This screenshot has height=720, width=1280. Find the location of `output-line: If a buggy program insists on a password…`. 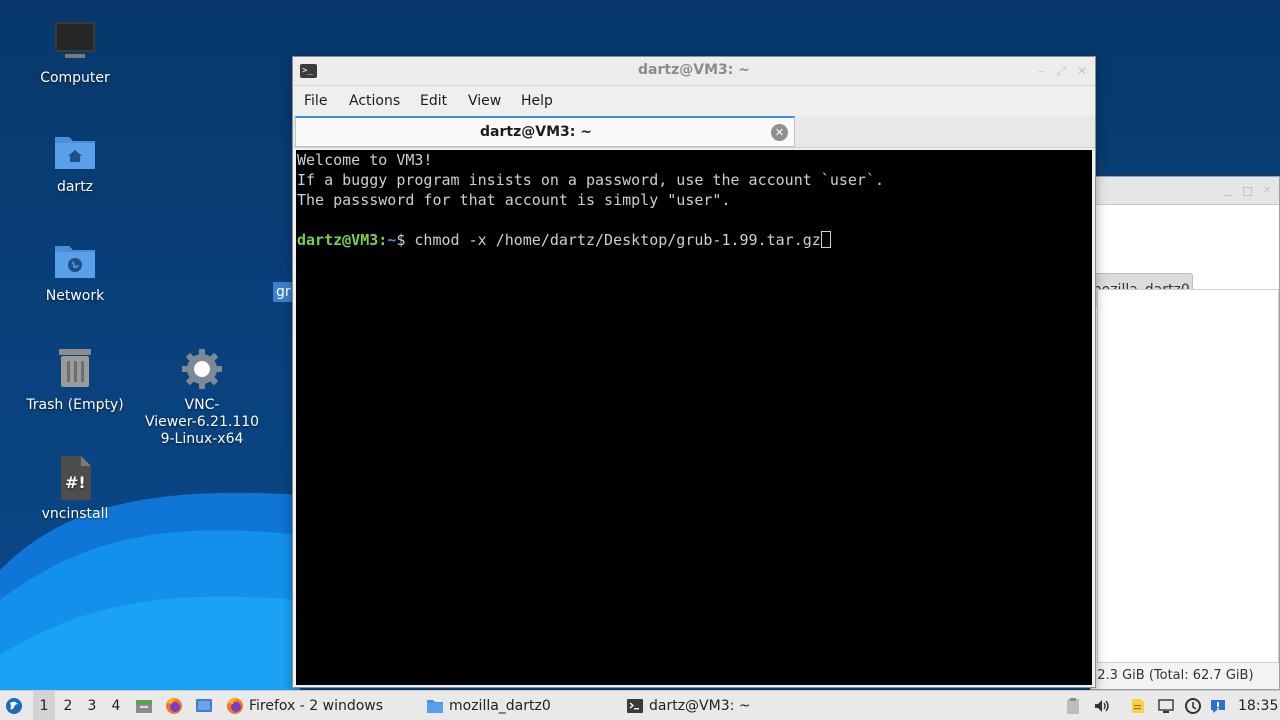

output-line: If a buggy program insists on a password… is located at coordinates (590, 180).